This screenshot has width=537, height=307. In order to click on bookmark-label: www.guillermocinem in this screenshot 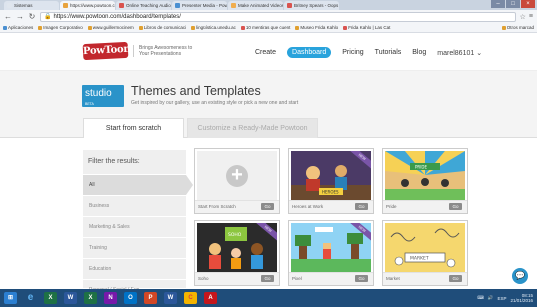, I will do `click(113, 27)`.